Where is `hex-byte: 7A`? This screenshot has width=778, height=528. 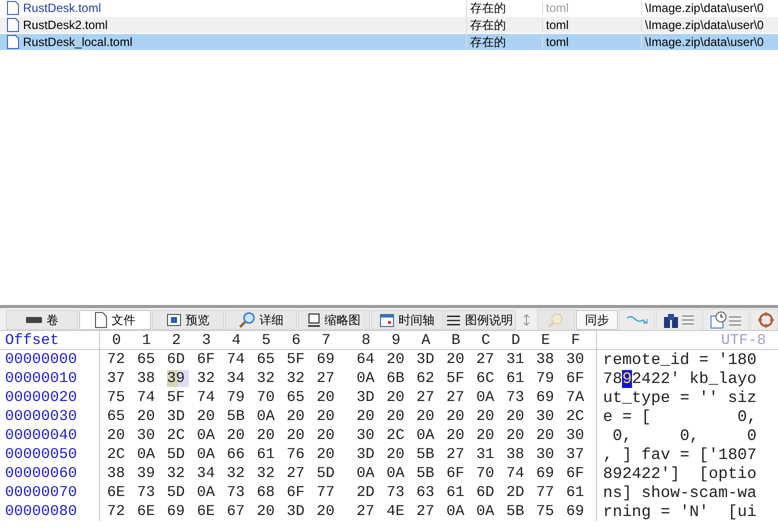
hex-byte: 7A is located at coordinates (581, 397).